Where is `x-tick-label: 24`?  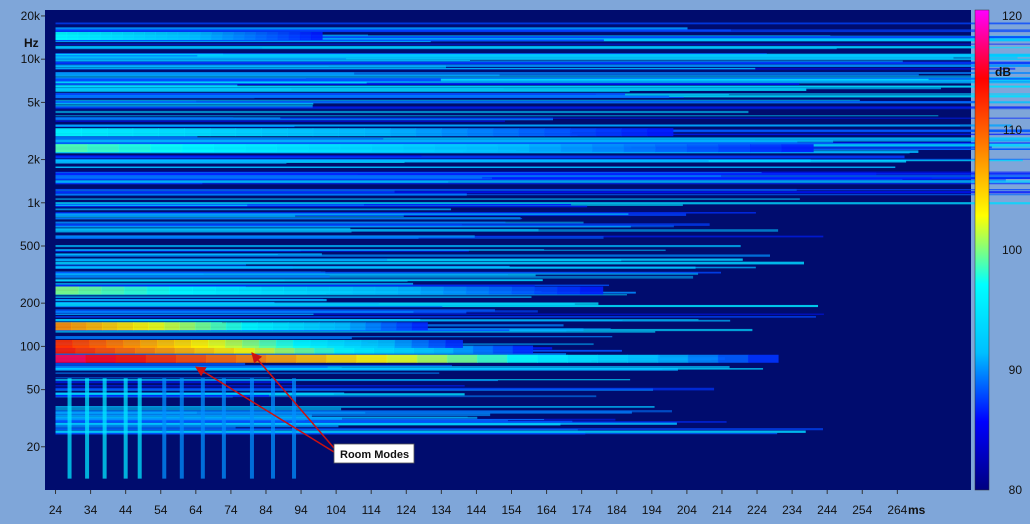 x-tick-label: 24 is located at coordinates (56, 510).